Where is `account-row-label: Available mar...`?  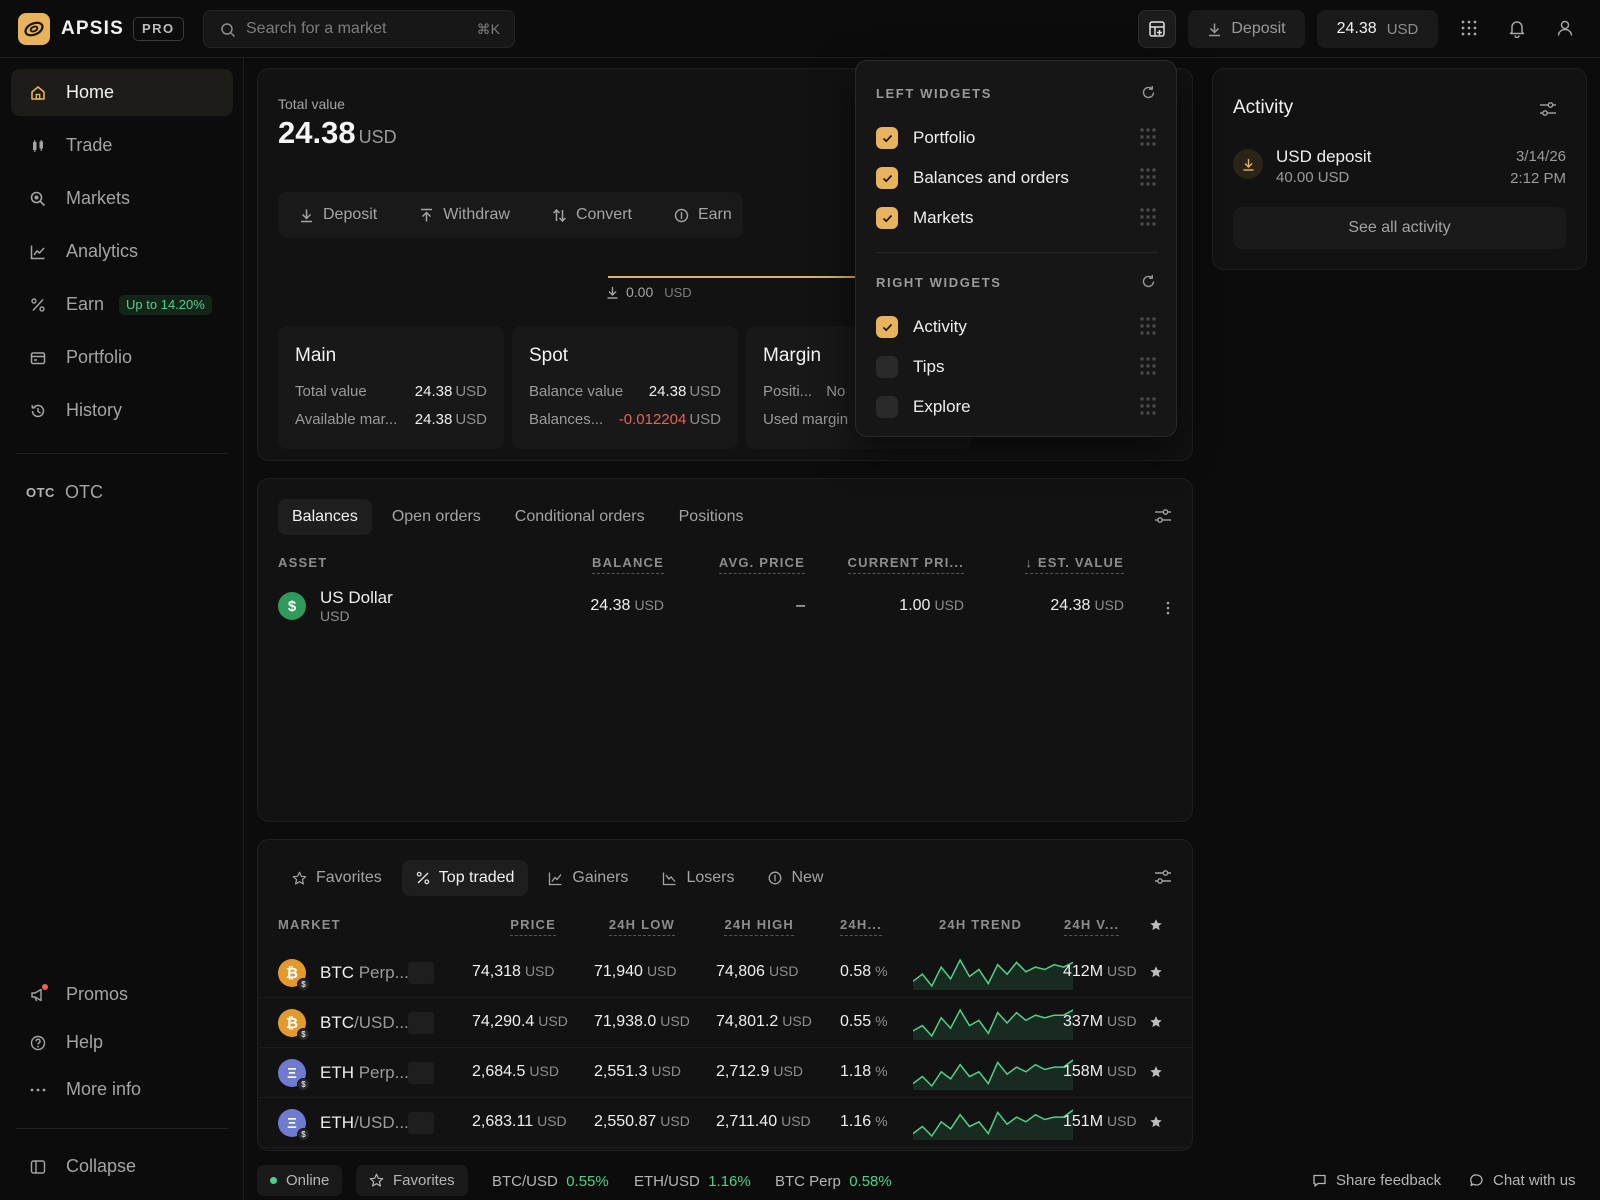
account-row-label: Available mar... is located at coordinates (346, 419).